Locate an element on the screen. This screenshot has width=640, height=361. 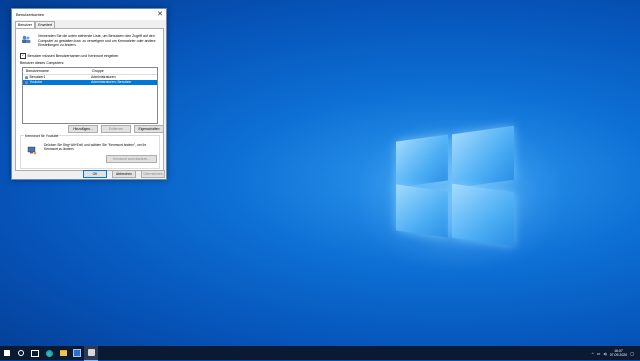
network-icon: ▭ is located at coordinates (599, 353).